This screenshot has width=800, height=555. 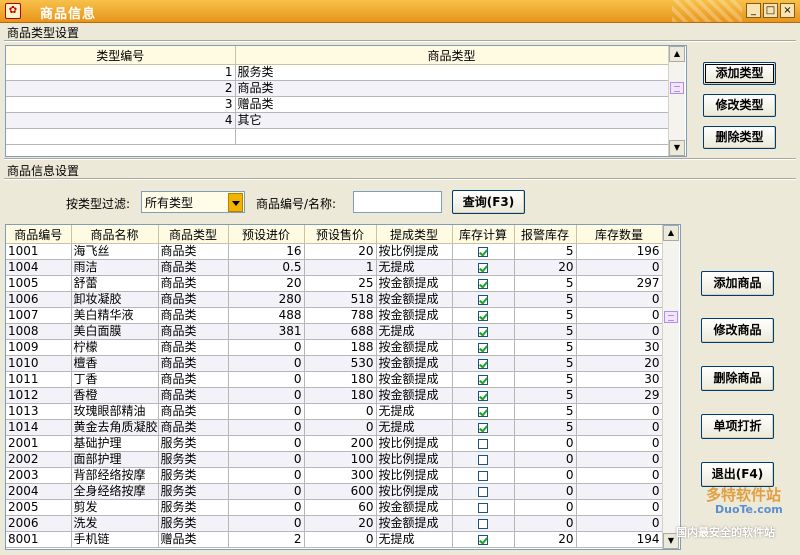 What do you see at coordinates (619, 395) in the screenshot?
I see `goods-qty-cell: 29` at bounding box center [619, 395].